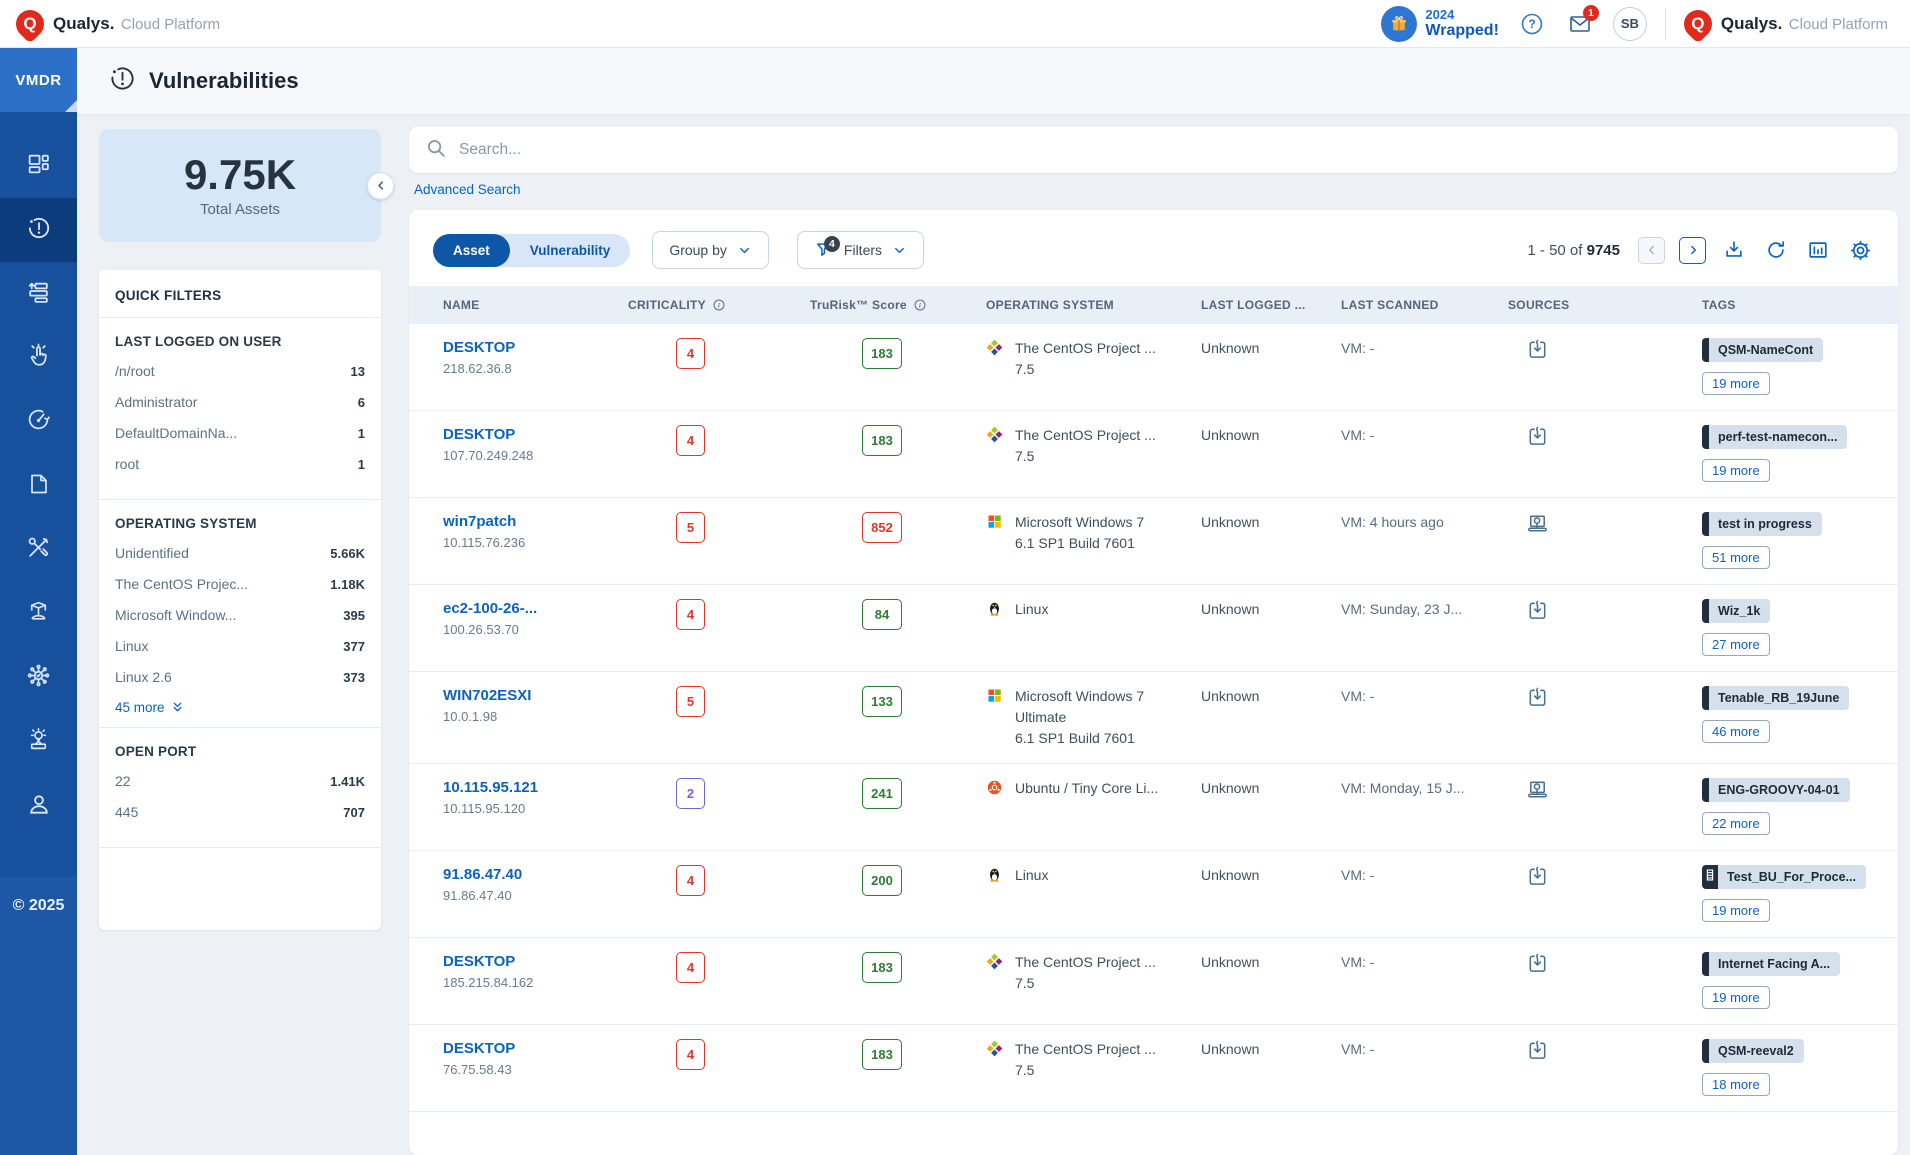 The width and height of the screenshot is (1910, 1155). I want to click on column-header-criticality: CRITICALITY i, so click(709, 305).